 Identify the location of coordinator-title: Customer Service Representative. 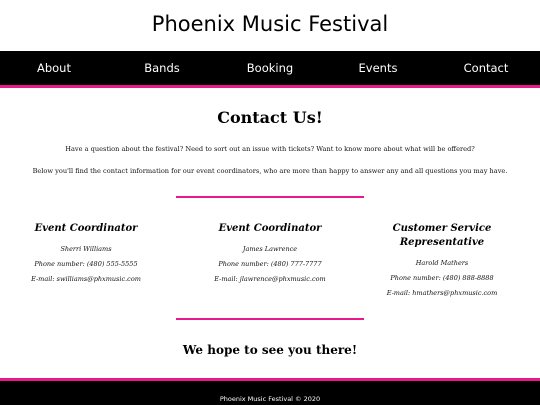
(442, 235).